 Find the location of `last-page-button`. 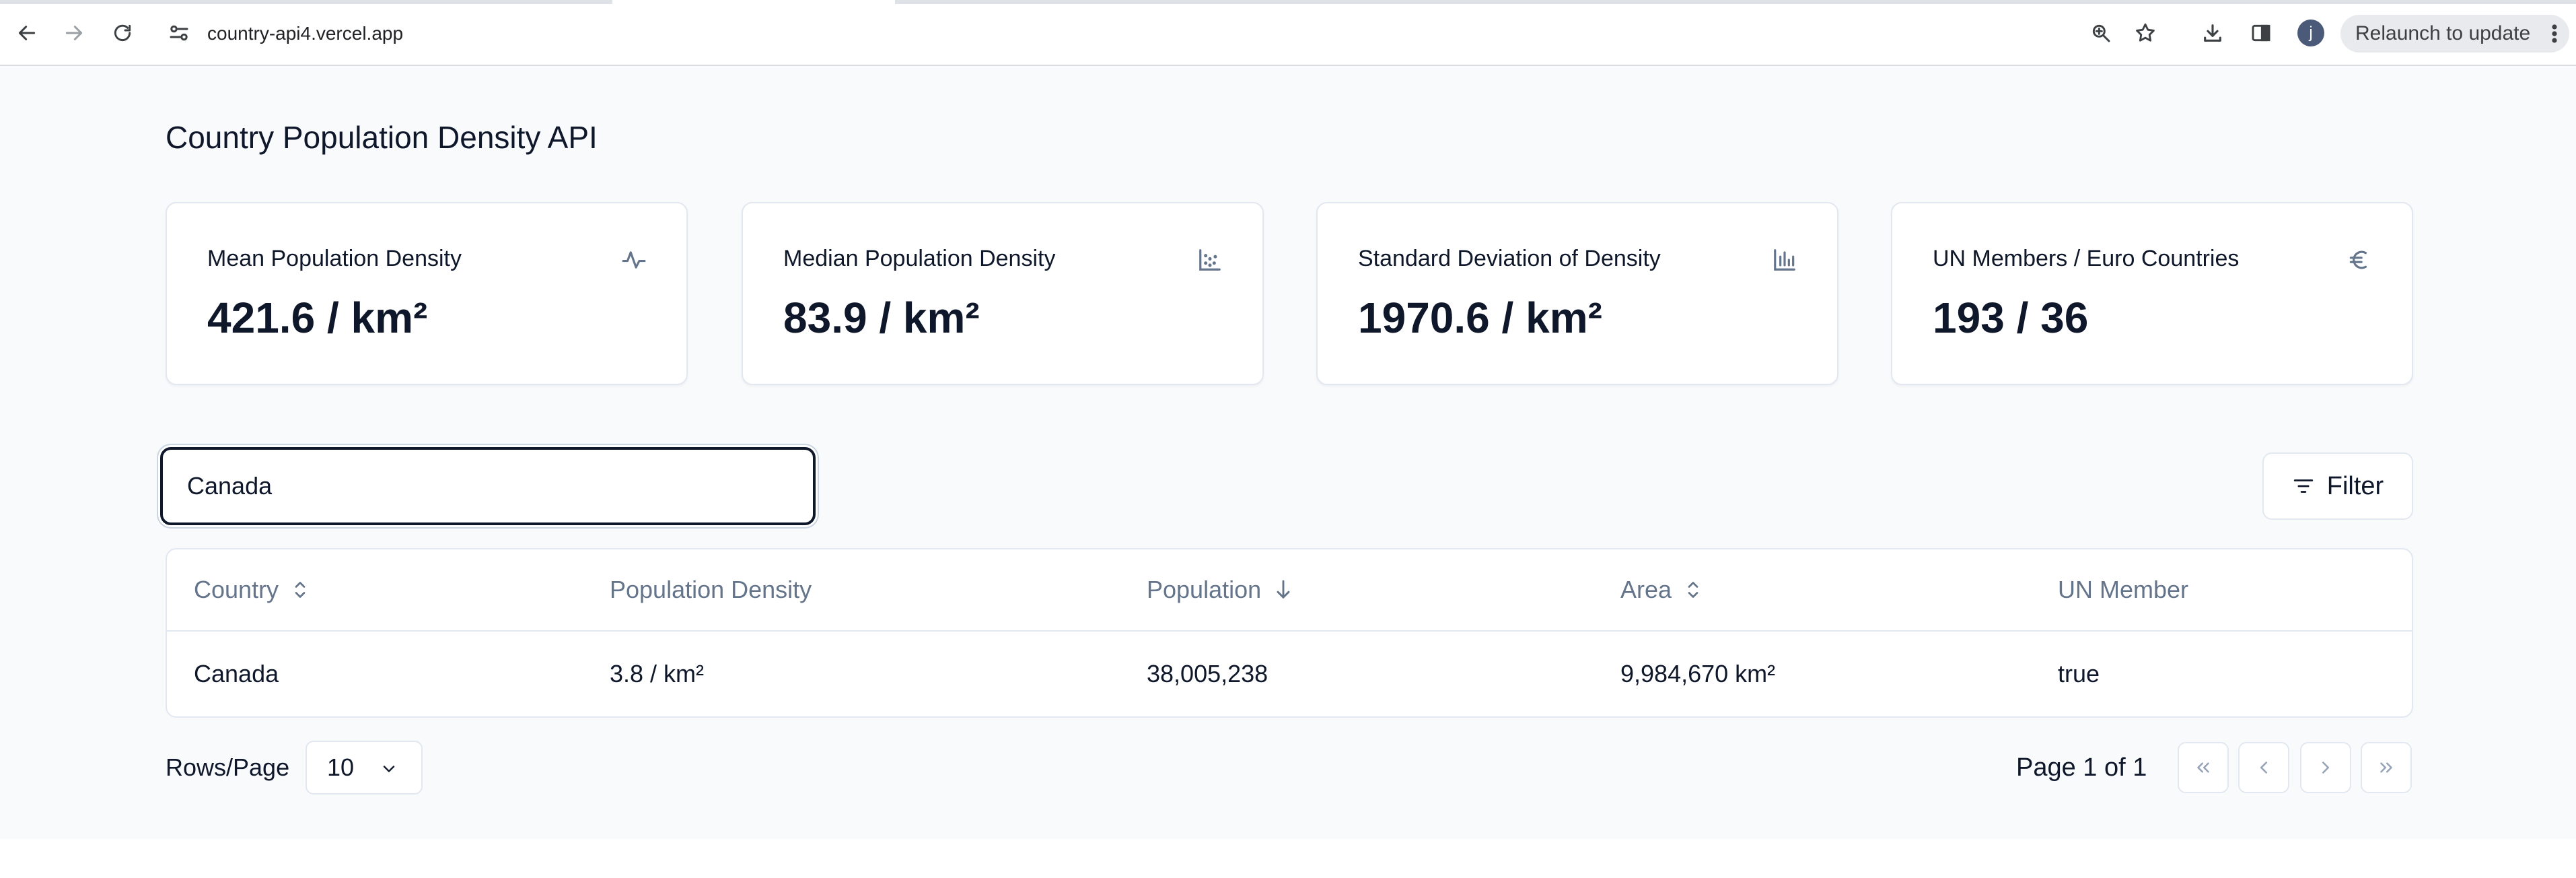

last-page-button is located at coordinates (2386, 768).